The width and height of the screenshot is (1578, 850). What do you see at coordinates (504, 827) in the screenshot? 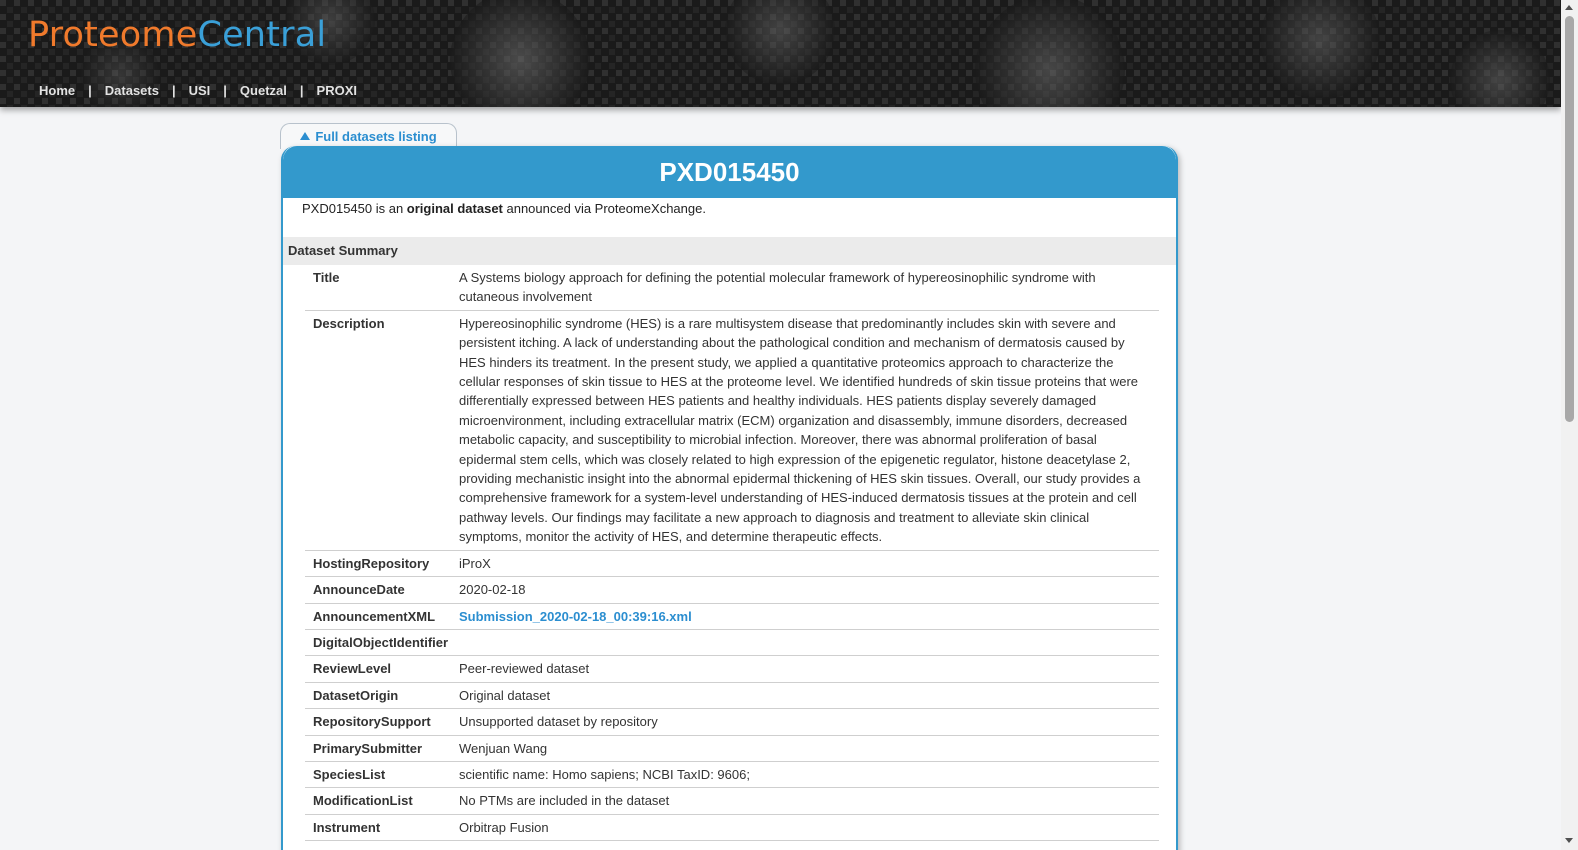
I see `row-value: Orbitrap Fusion` at bounding box center [504, 827].